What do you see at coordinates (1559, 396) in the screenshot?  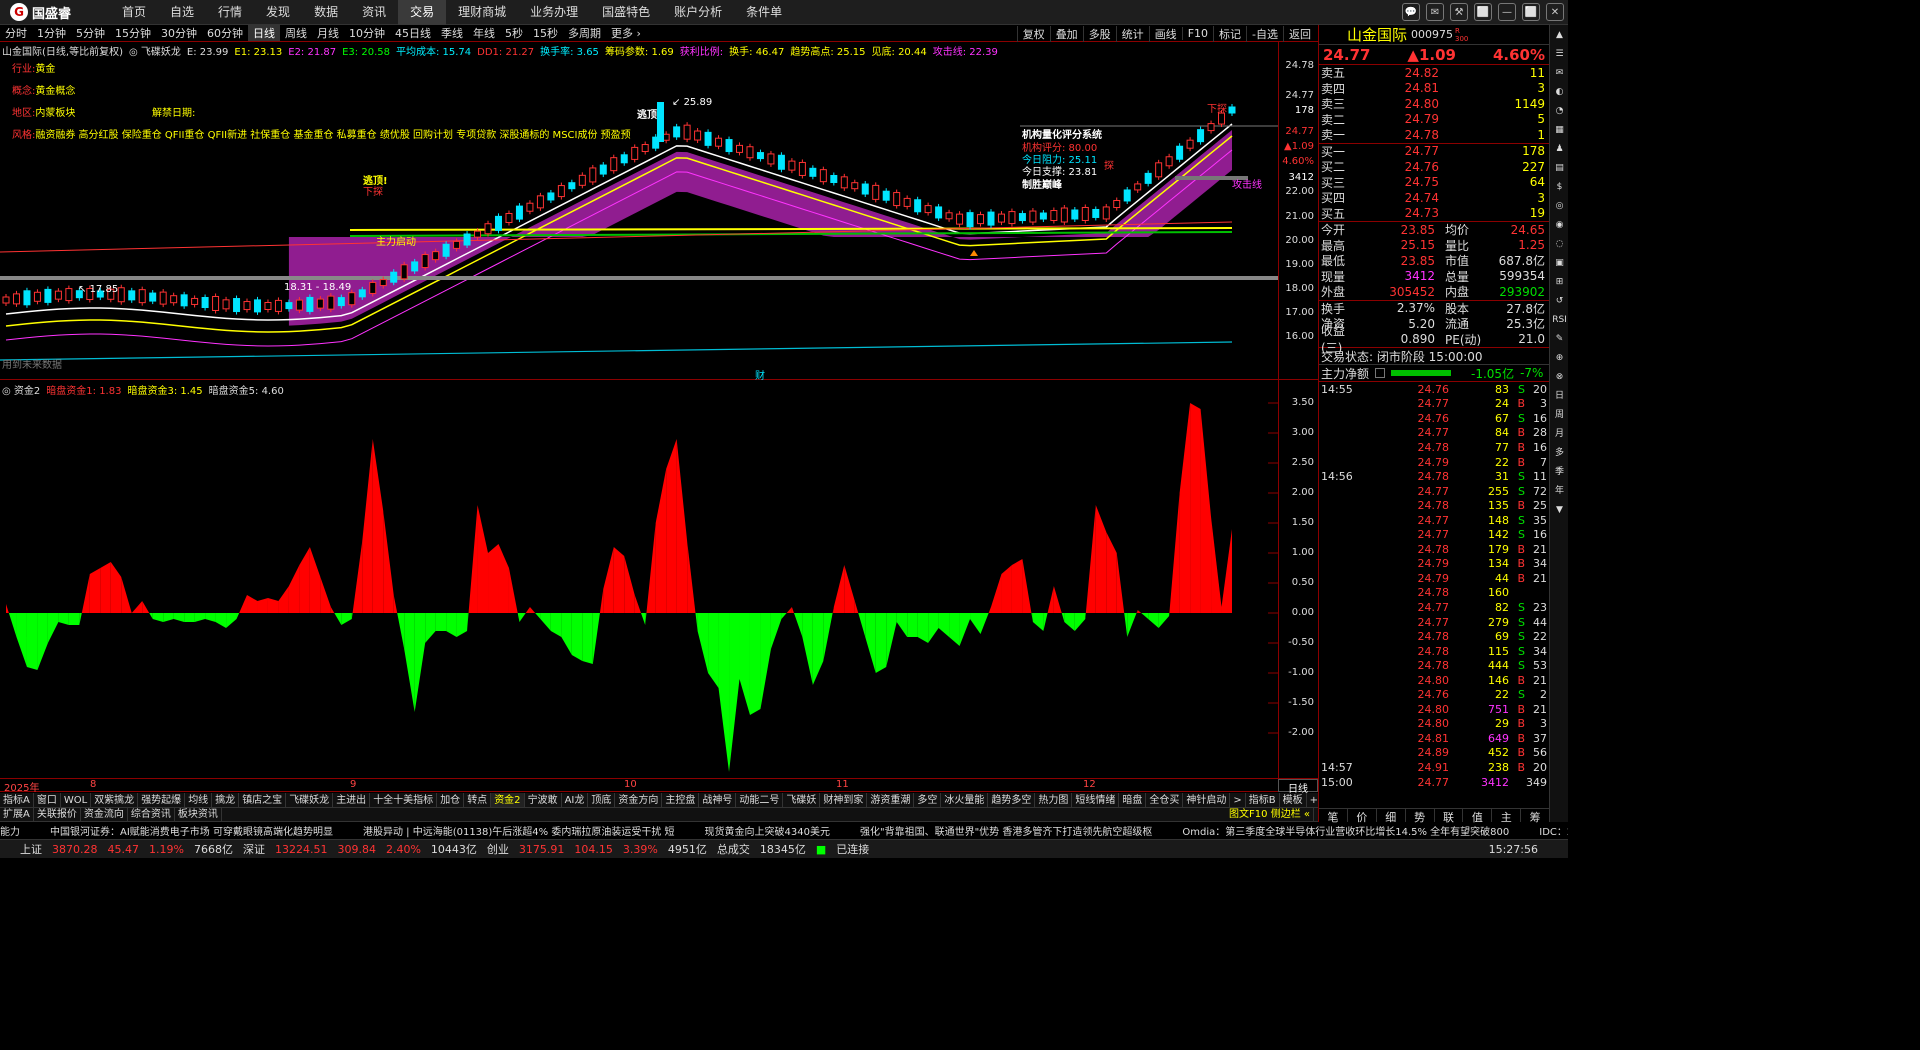 I see `sidebar-icon-19: 日` at bounding box center [1559, 396].